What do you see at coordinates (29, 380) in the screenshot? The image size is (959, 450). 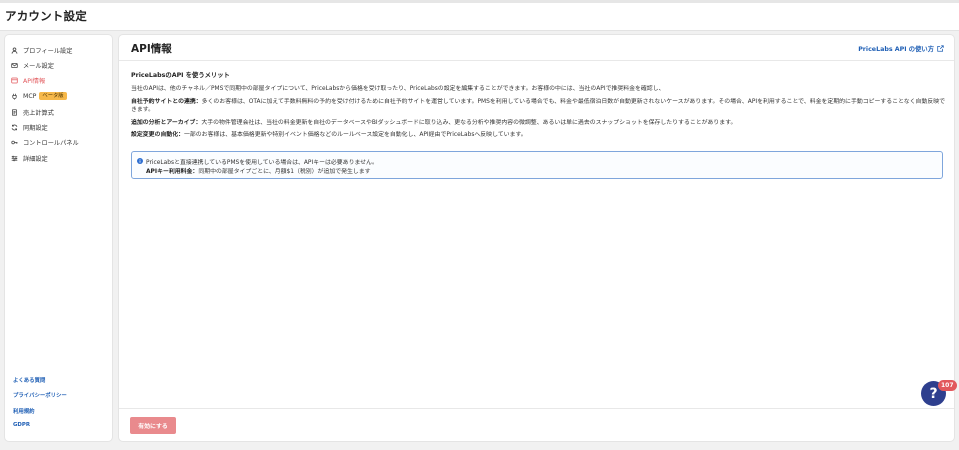 I see `faq-link: よくある質問` at bounding box center [29, 380].